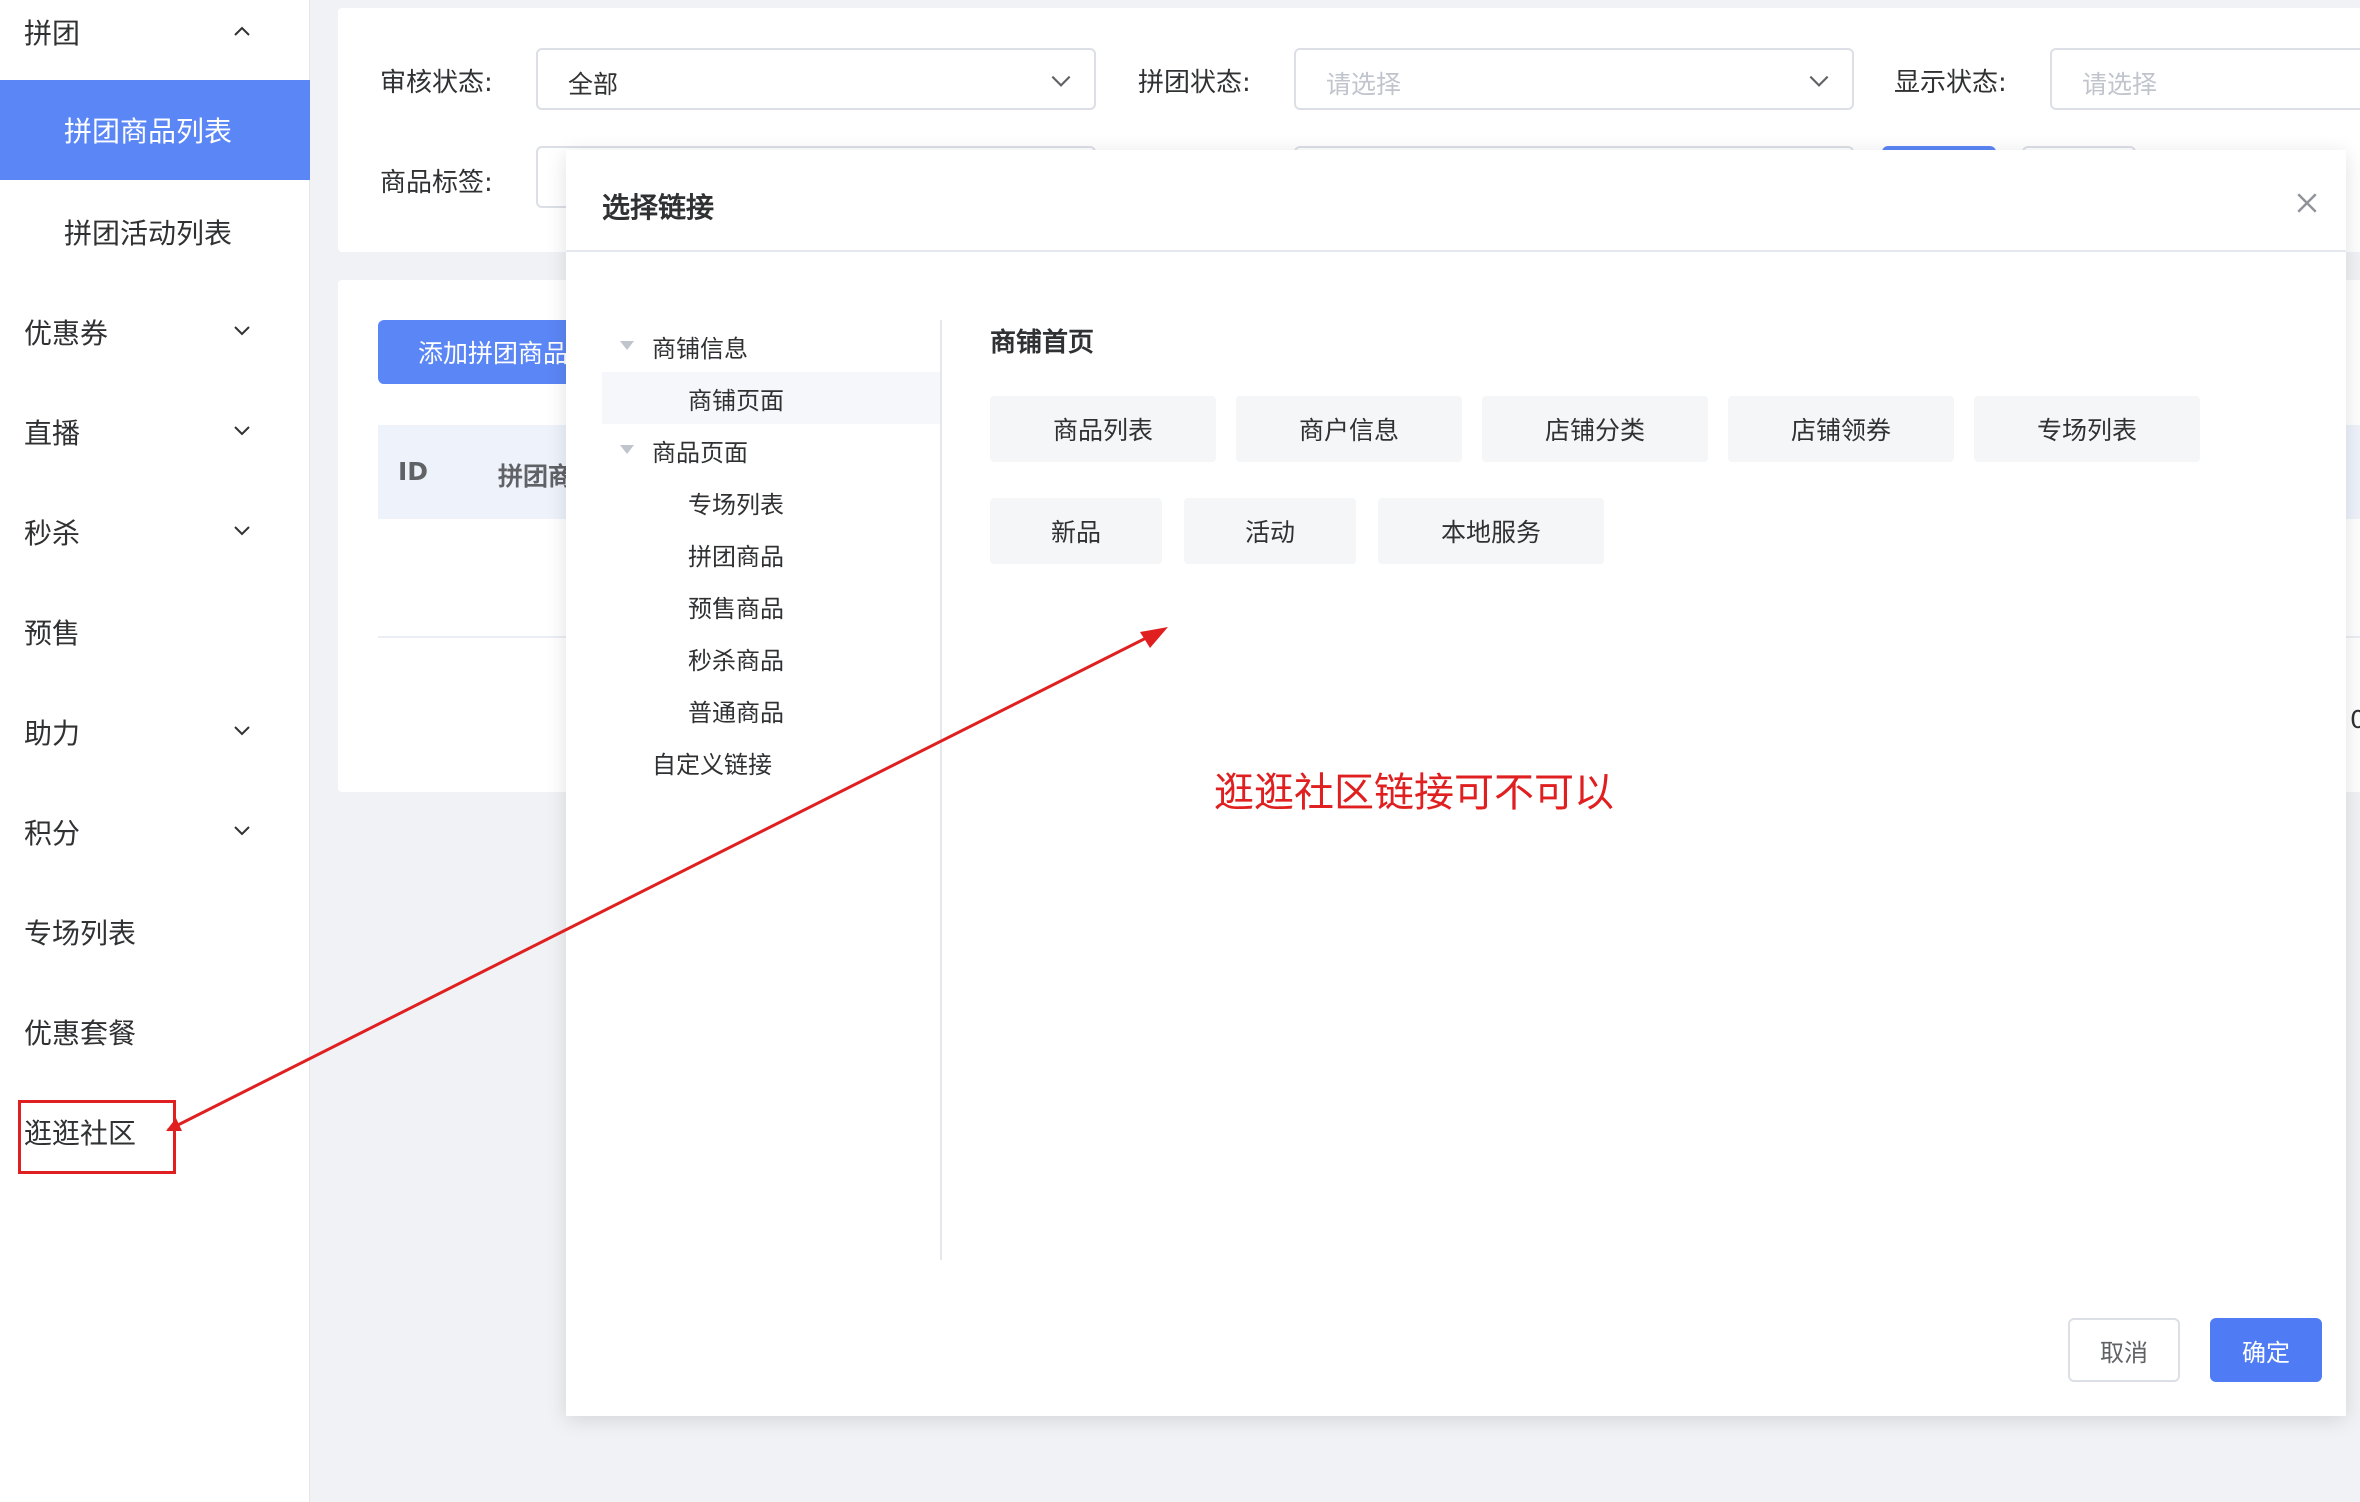 The height and width of the screenshot is (1502, 2360). I want to click on sidebar-item-group-buy-products: 拼团商品列表, so click(155, 130).